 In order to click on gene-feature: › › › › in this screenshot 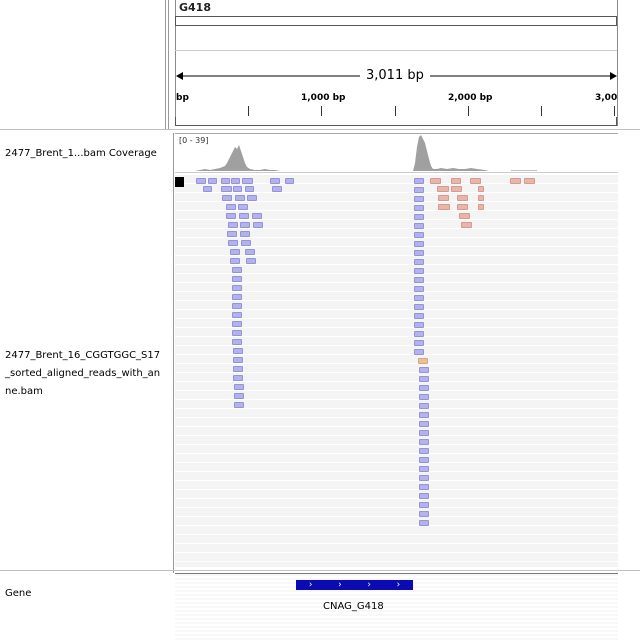, I will do `click(354, 585)`.